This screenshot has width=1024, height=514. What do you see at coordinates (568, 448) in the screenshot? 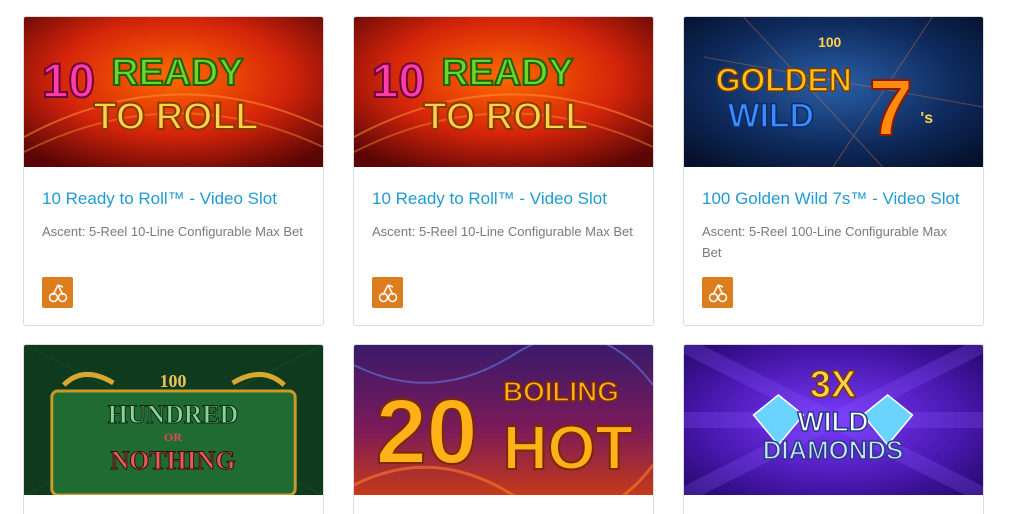
I see `art-line2: HOT` at bounding box center [568, 448].